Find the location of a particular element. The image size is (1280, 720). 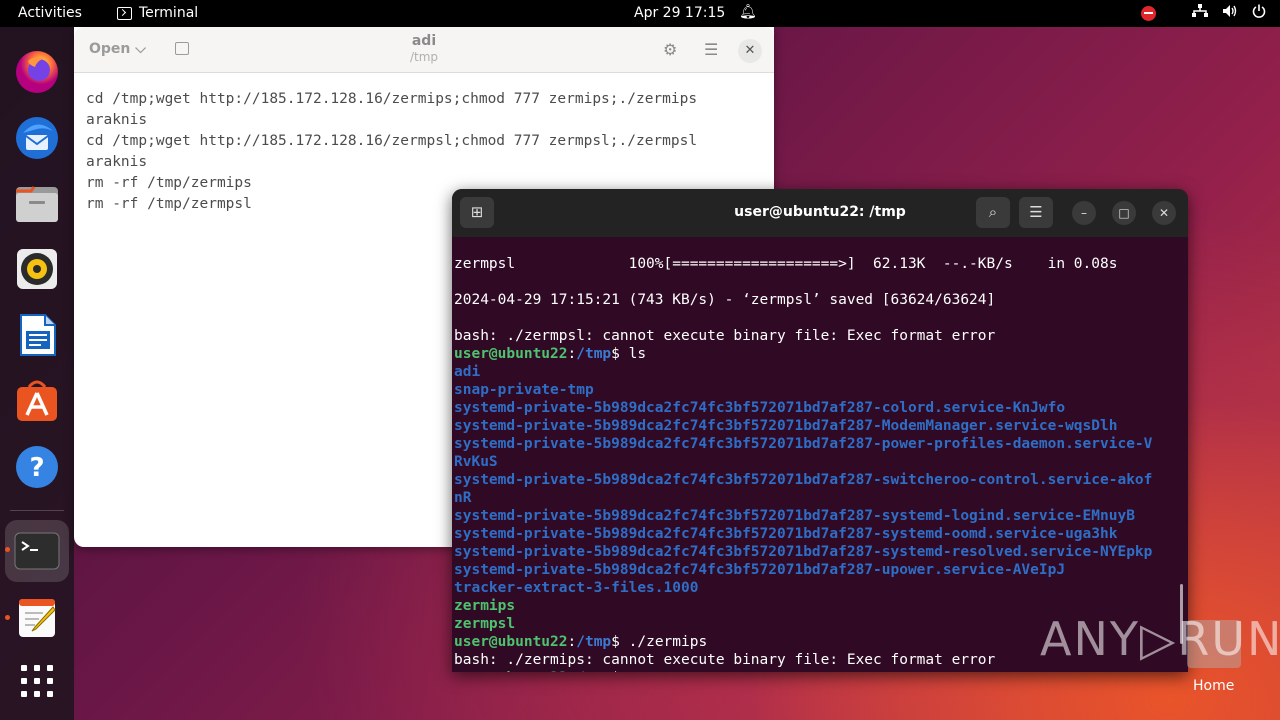

ls-dir-entry: nR is located at coordinates (463, 498).